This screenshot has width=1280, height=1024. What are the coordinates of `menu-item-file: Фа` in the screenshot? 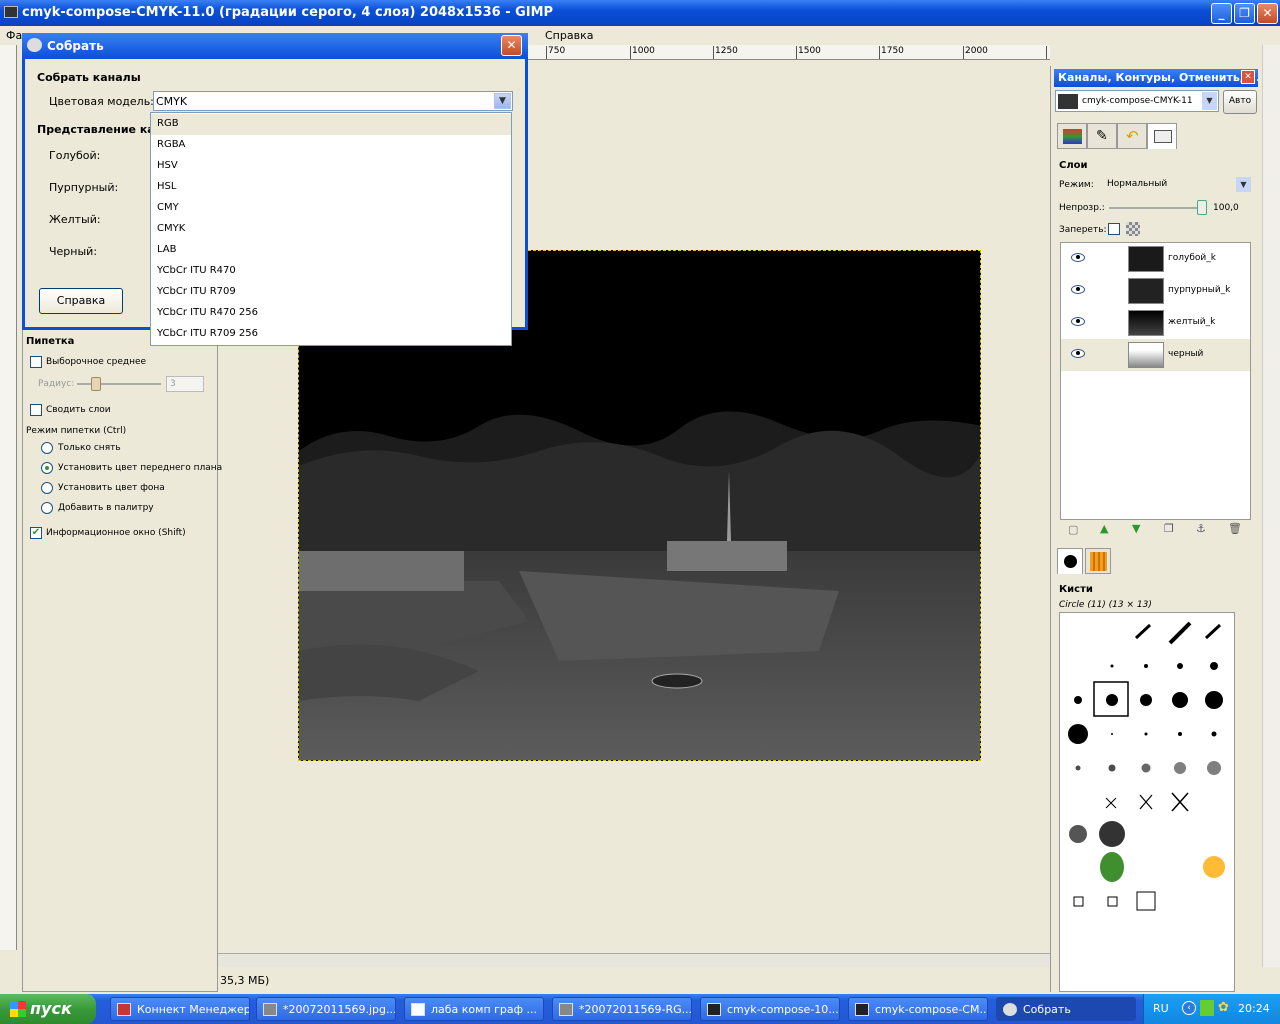 It's located at (14, 35).